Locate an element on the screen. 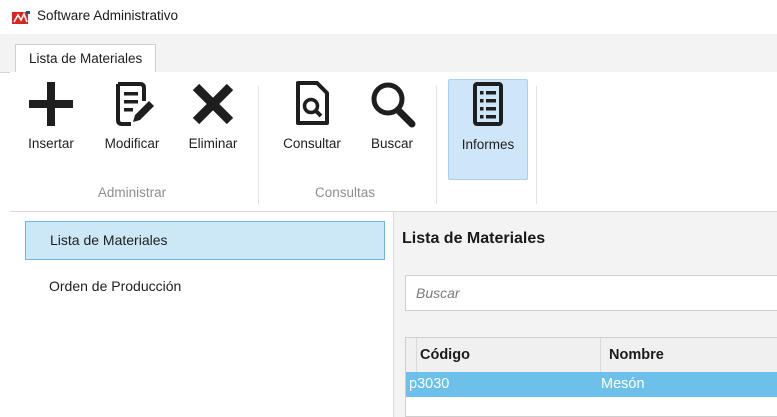  ribbon-tab-strip: Lista de Materiales is located at coordinates (388, 53).